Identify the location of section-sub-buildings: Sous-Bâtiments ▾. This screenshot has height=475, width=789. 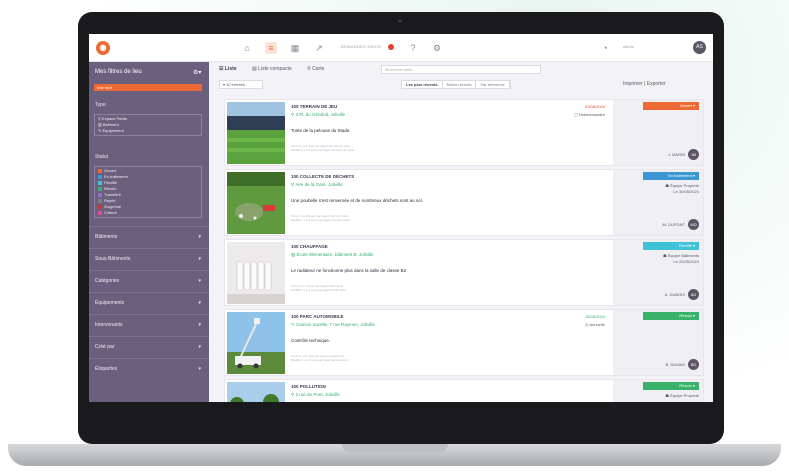
(149, 258).